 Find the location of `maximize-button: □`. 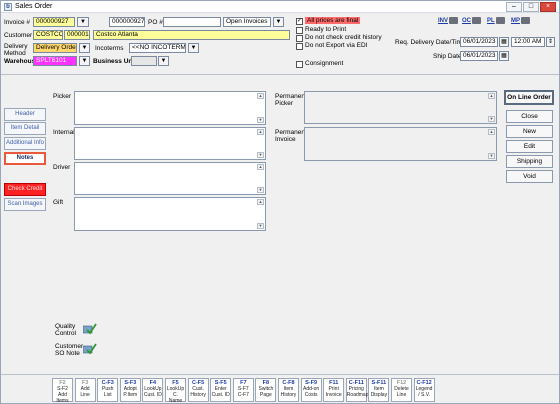

maximize-button: □ is located at coordinates (531, 7).